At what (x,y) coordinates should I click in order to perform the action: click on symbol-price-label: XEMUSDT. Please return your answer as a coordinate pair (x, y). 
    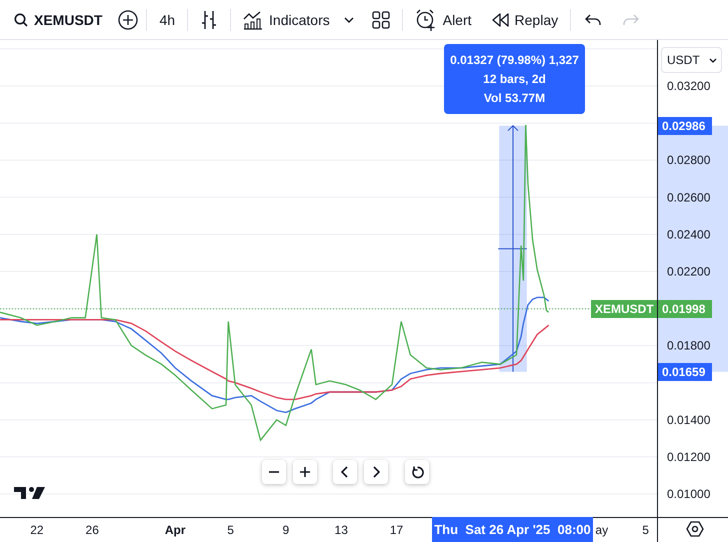
    Looking at the image, I should click on (624, 309).